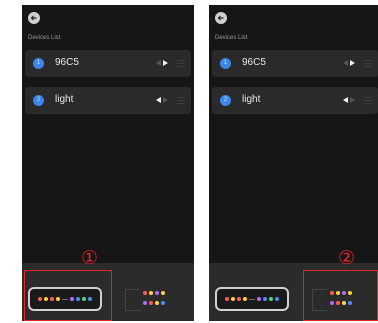  I want to click on strip-mode-button, so click(252, 299).